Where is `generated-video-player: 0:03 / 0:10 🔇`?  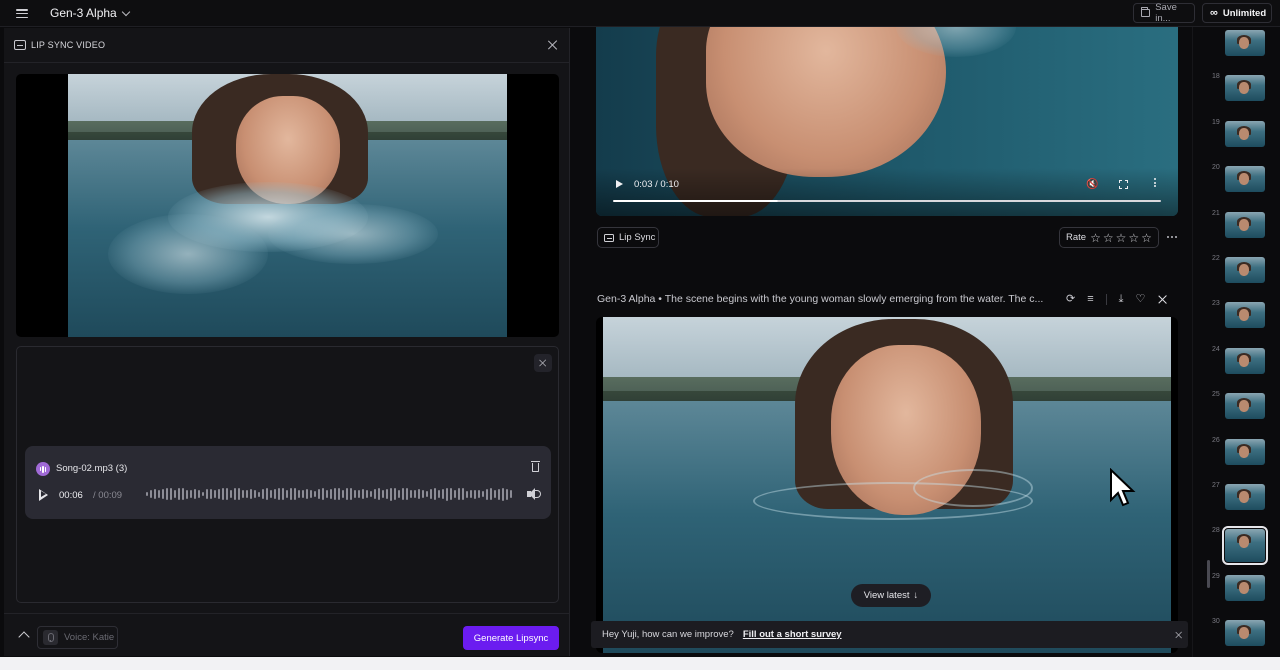 generated-video-player: 0:03 / 0:10 🔇 is located at coordinates (887, 121).